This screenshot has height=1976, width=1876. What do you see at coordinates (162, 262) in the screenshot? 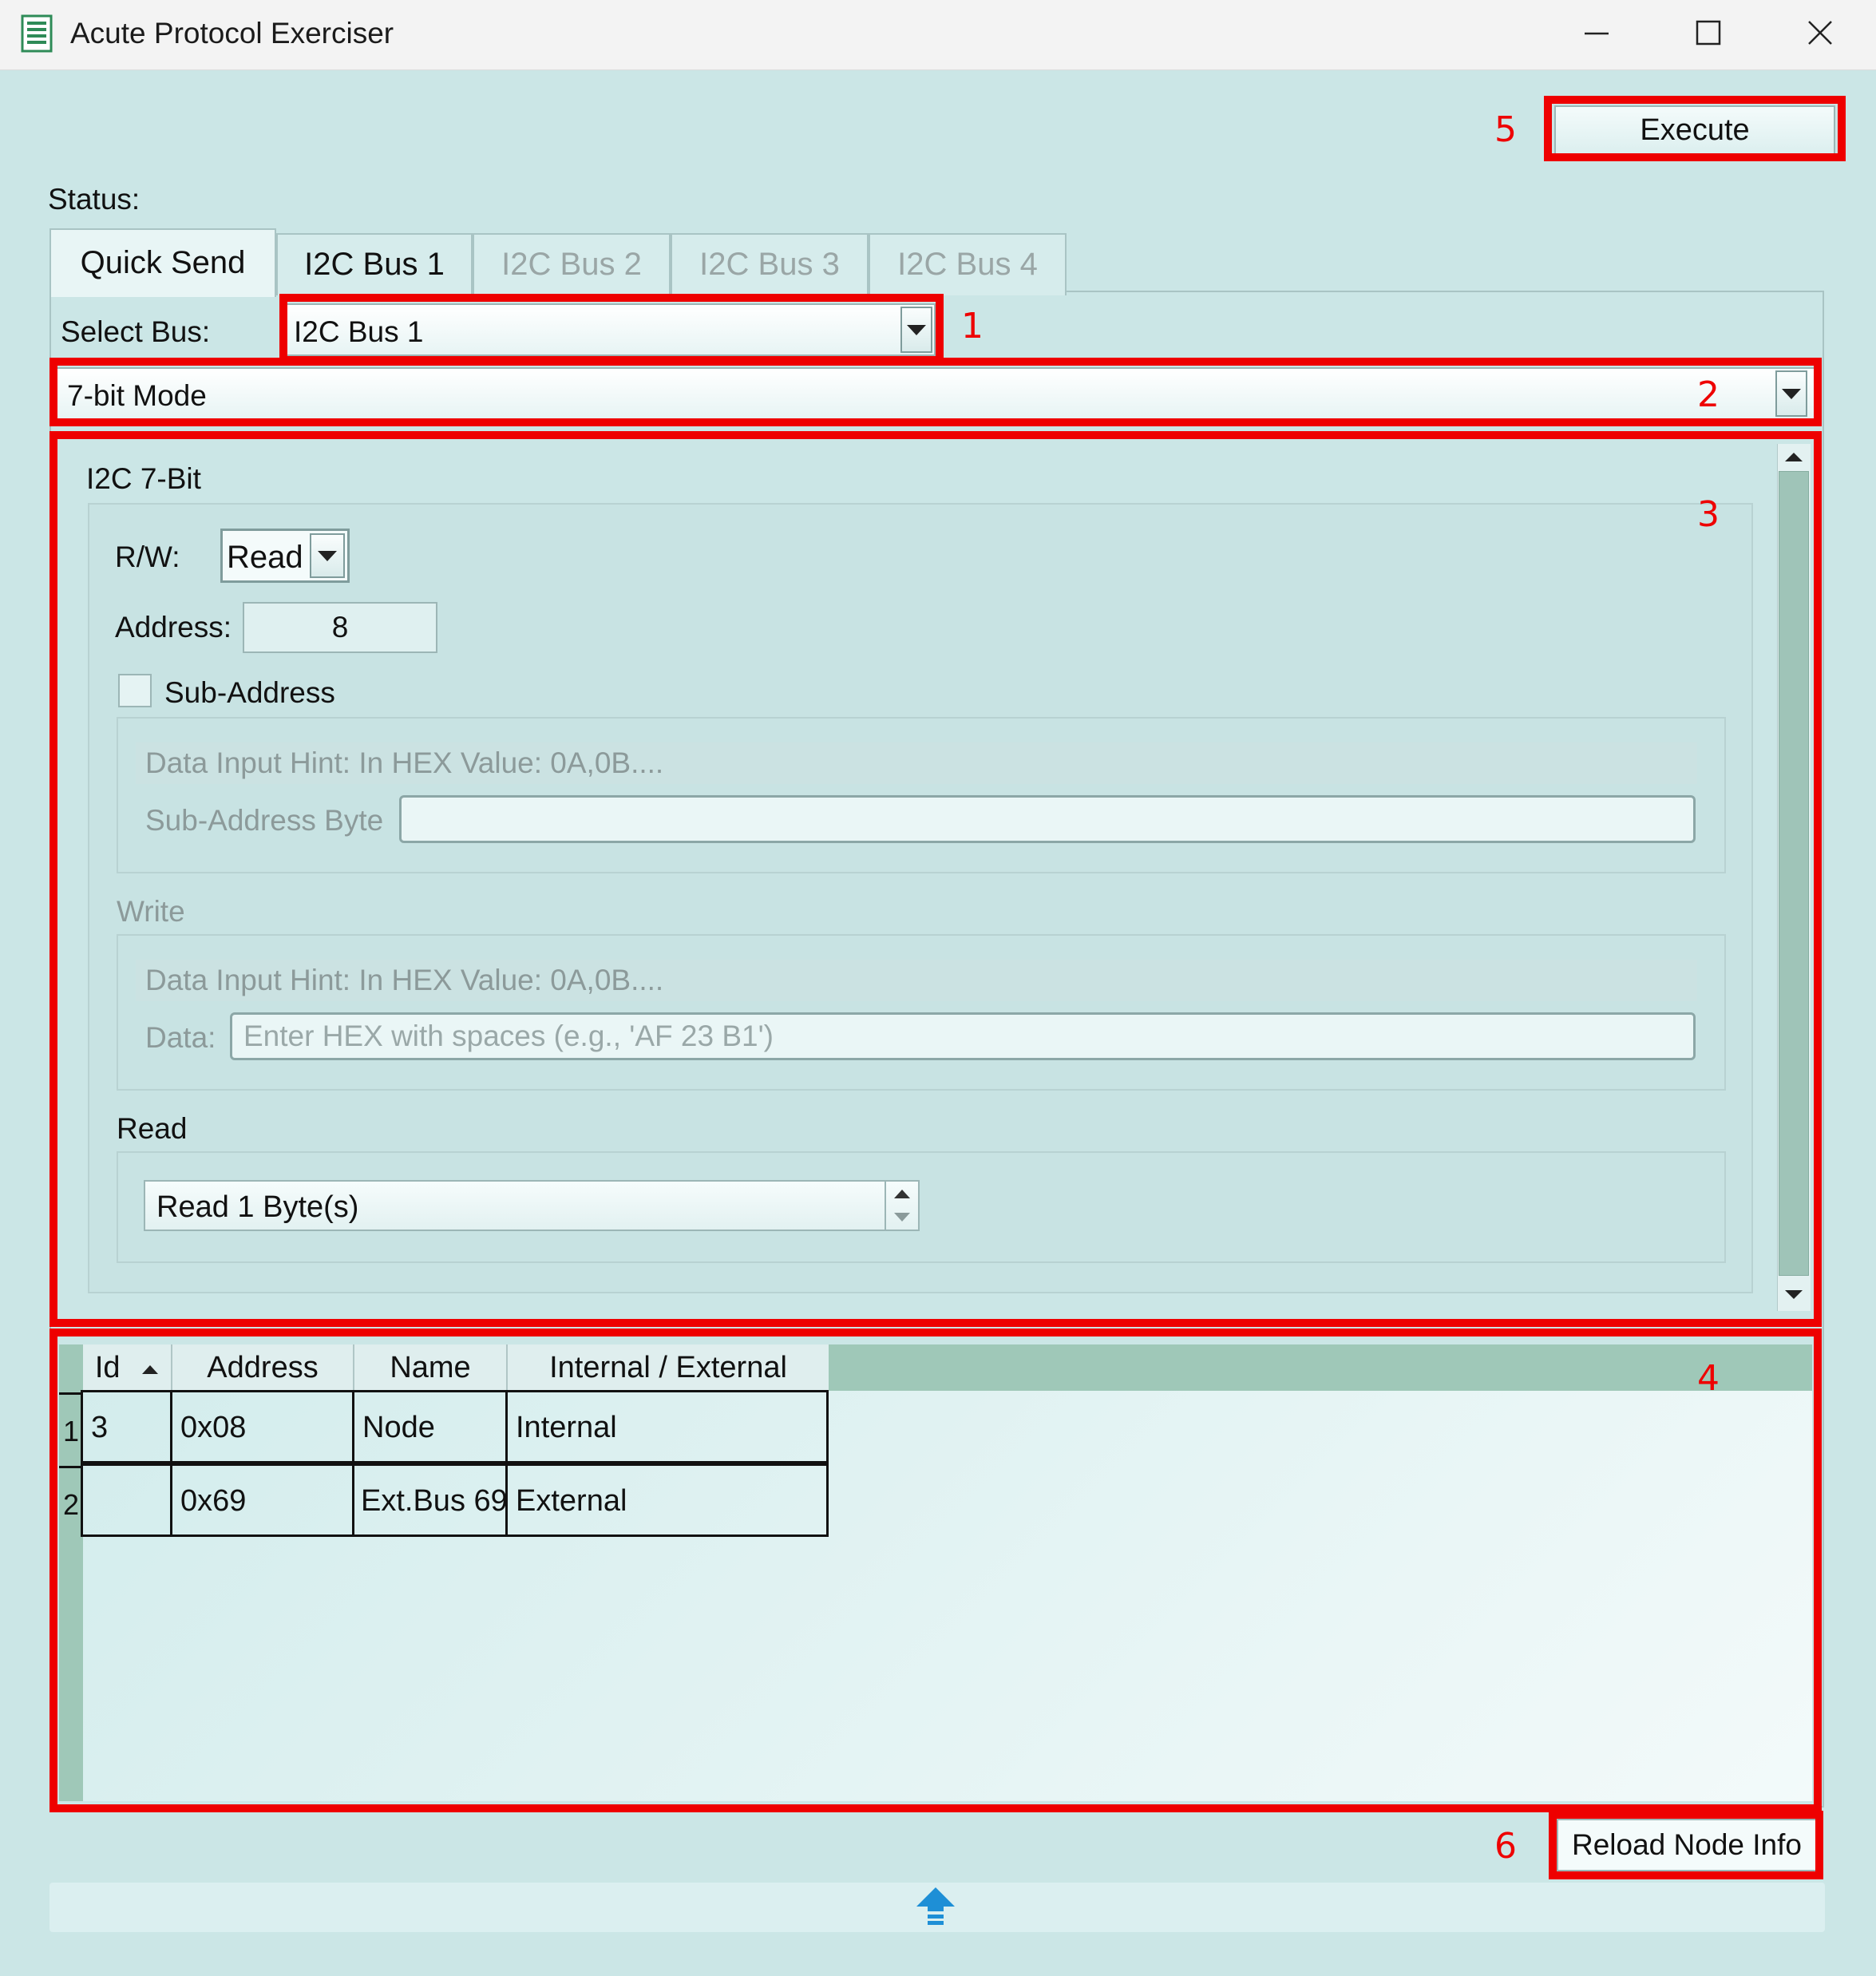
I see `tab-quick-send: Quick Send` at bounding box center [162, 262].